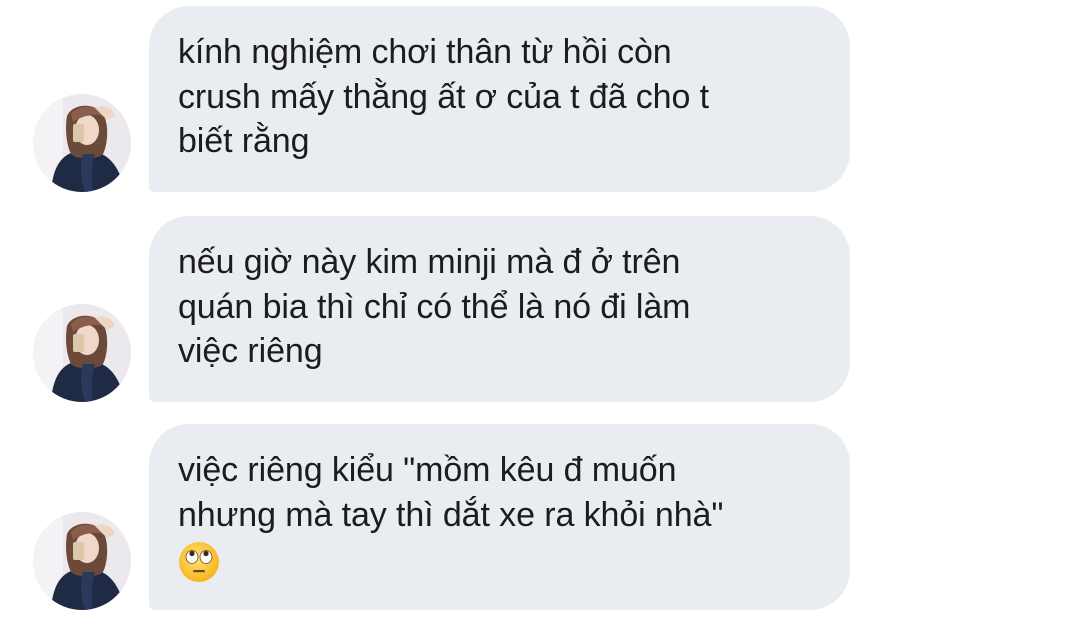 The image size is (1080, 624). Describe the element at coordinates (199, 562) in the screenshot. I see `face-with-rolling-eyes-icon` at that location.